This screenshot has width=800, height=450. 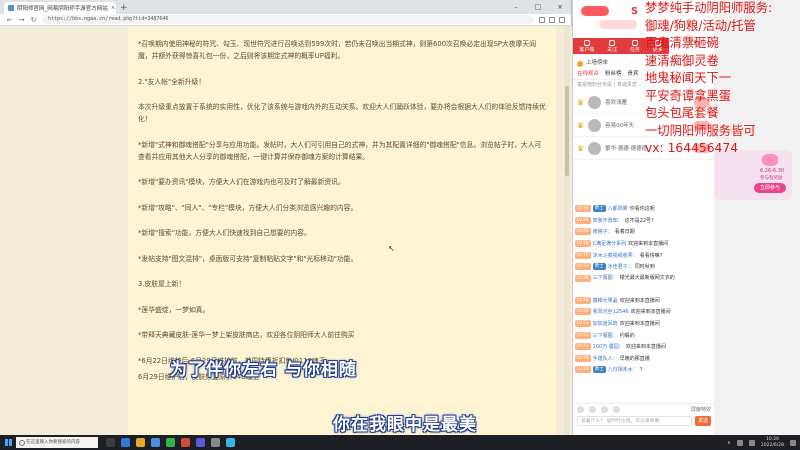 I want to click on favorites-icon, so click(x=552, y=19).